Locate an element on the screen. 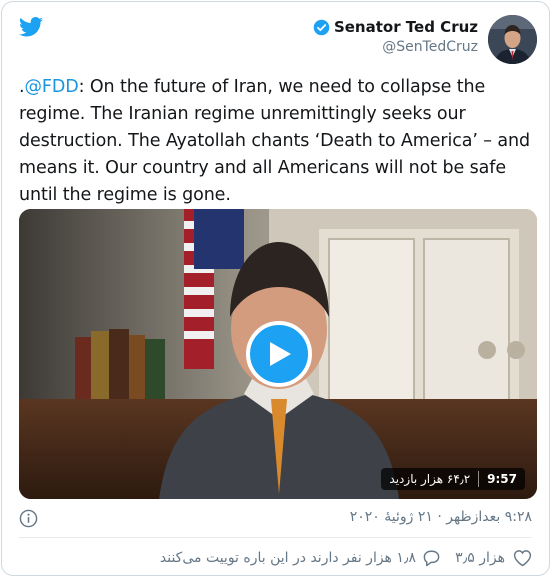 This screenshot has width=553, height=579. author-handle: @SenTedCruz is located at coordinates (395, 47).